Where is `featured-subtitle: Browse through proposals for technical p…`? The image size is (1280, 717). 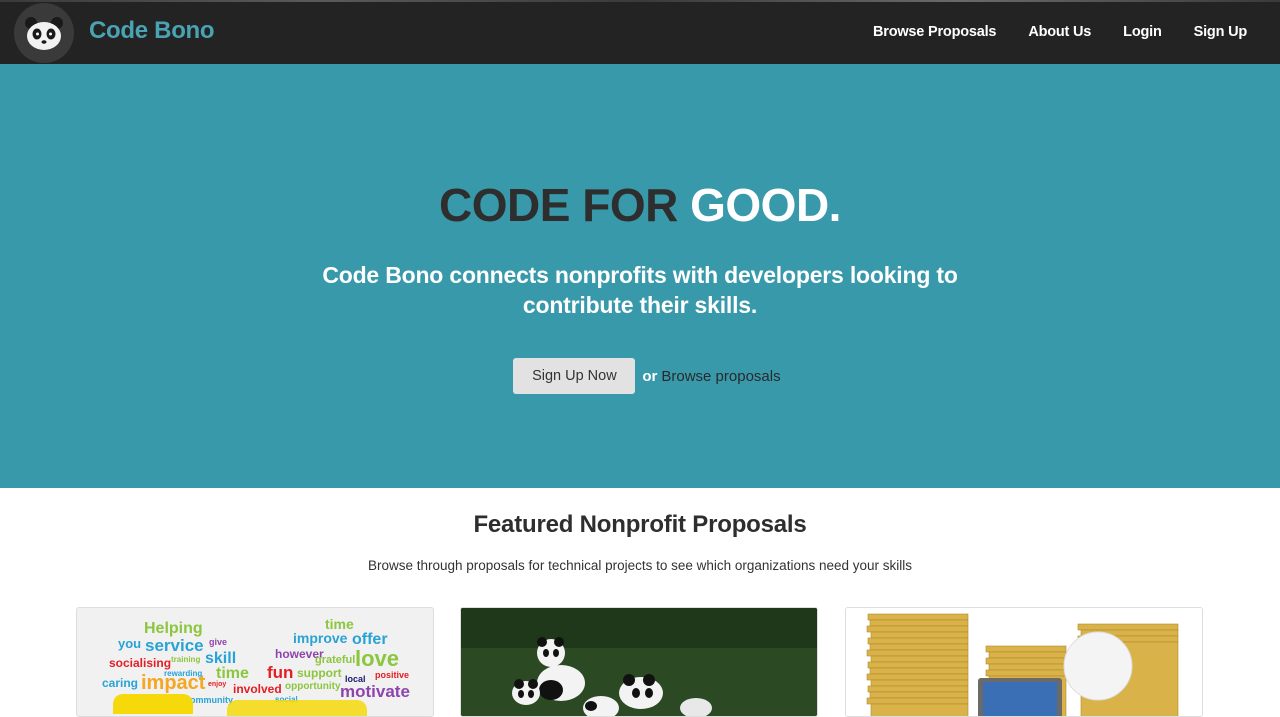
featured-subtitle: Browse through proposals for technical p… is located at coordinates (640, 565).